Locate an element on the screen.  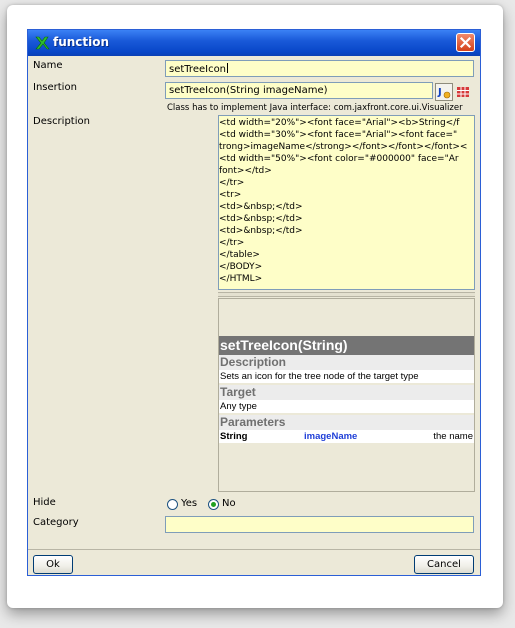
preview-description-title: Description is located at coordinates (346, 362).